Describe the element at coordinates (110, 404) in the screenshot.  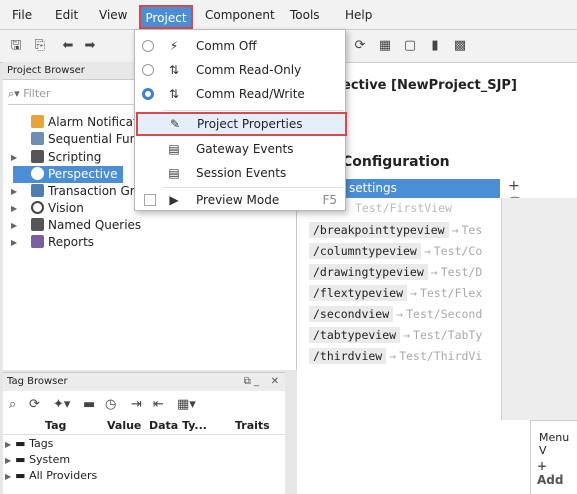
I see `history-icon: ◷` at that location.